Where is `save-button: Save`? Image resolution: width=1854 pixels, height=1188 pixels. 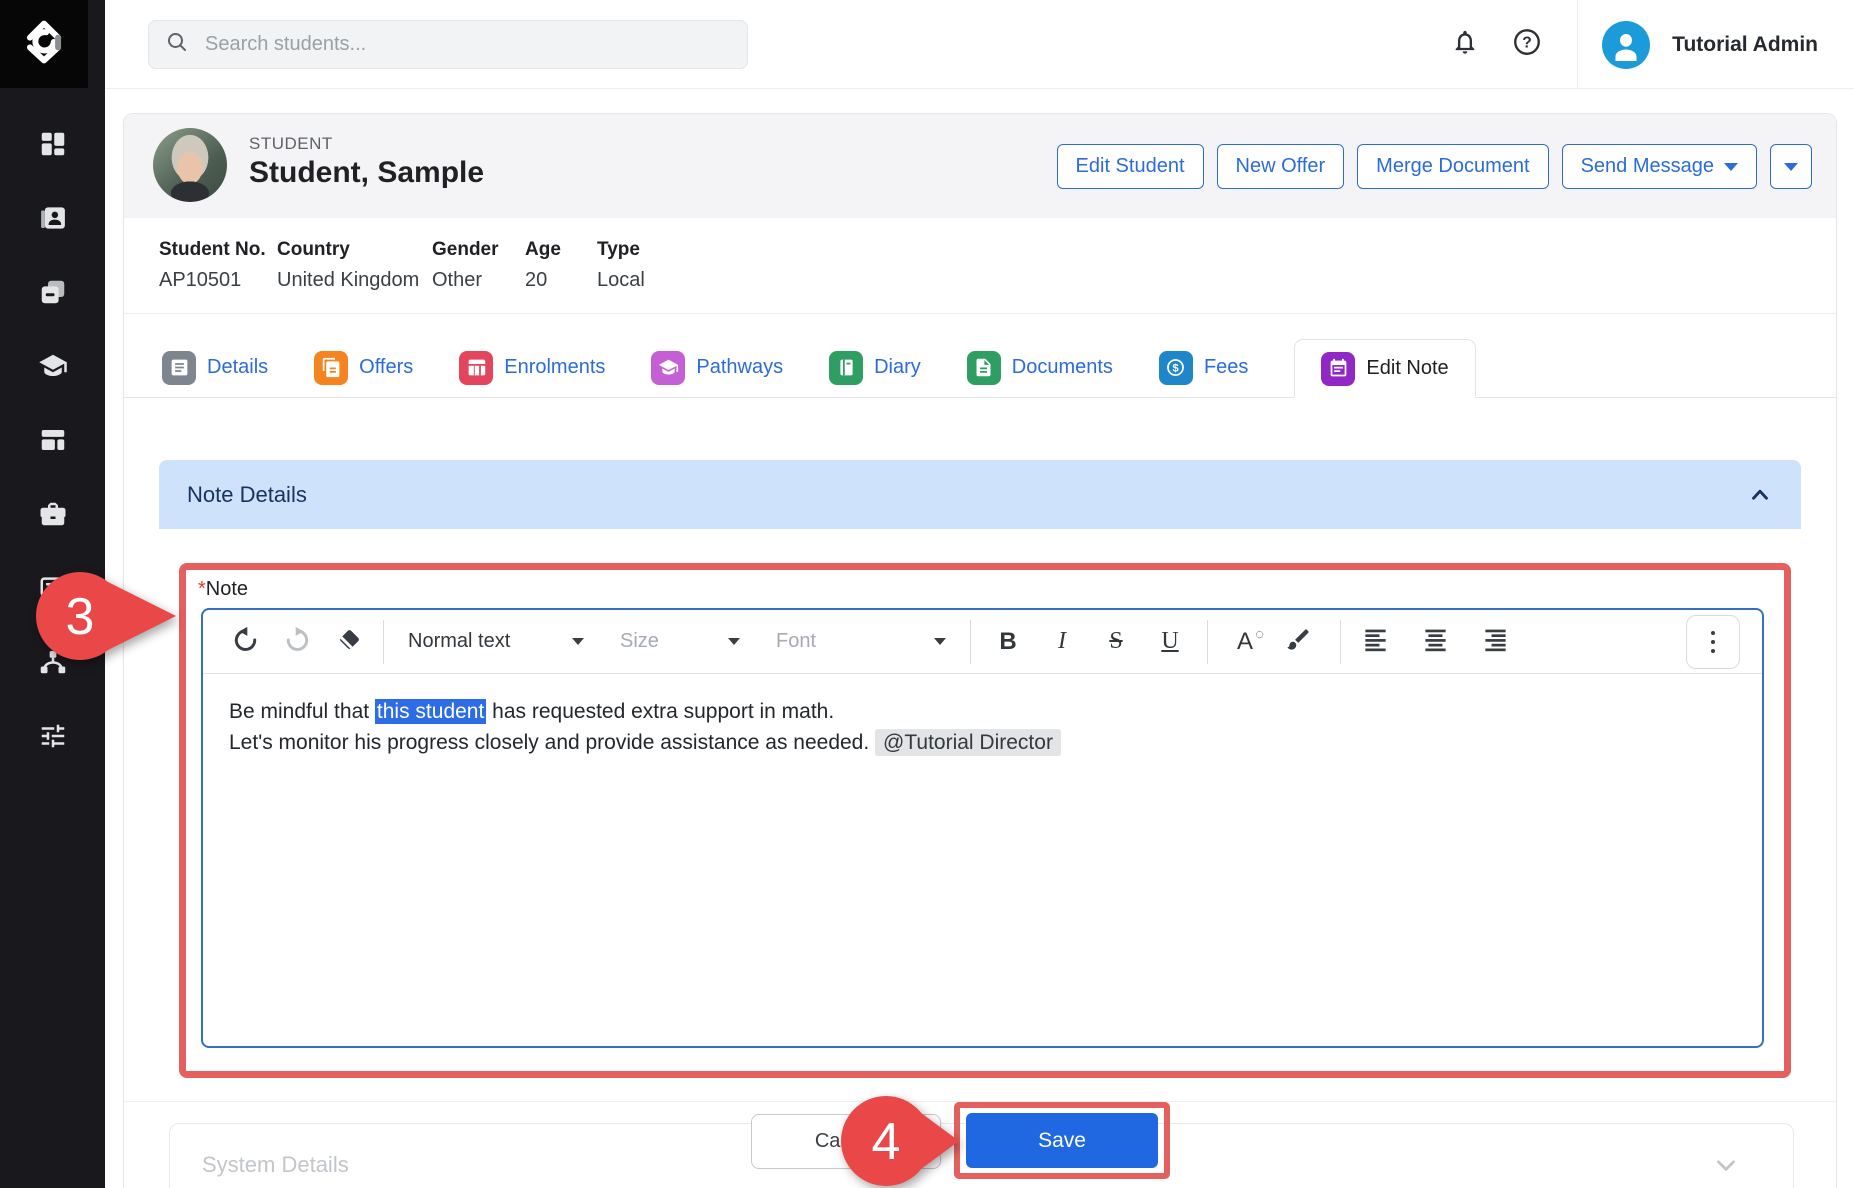
save-button: Save is located at coordinates (1062, 1140).